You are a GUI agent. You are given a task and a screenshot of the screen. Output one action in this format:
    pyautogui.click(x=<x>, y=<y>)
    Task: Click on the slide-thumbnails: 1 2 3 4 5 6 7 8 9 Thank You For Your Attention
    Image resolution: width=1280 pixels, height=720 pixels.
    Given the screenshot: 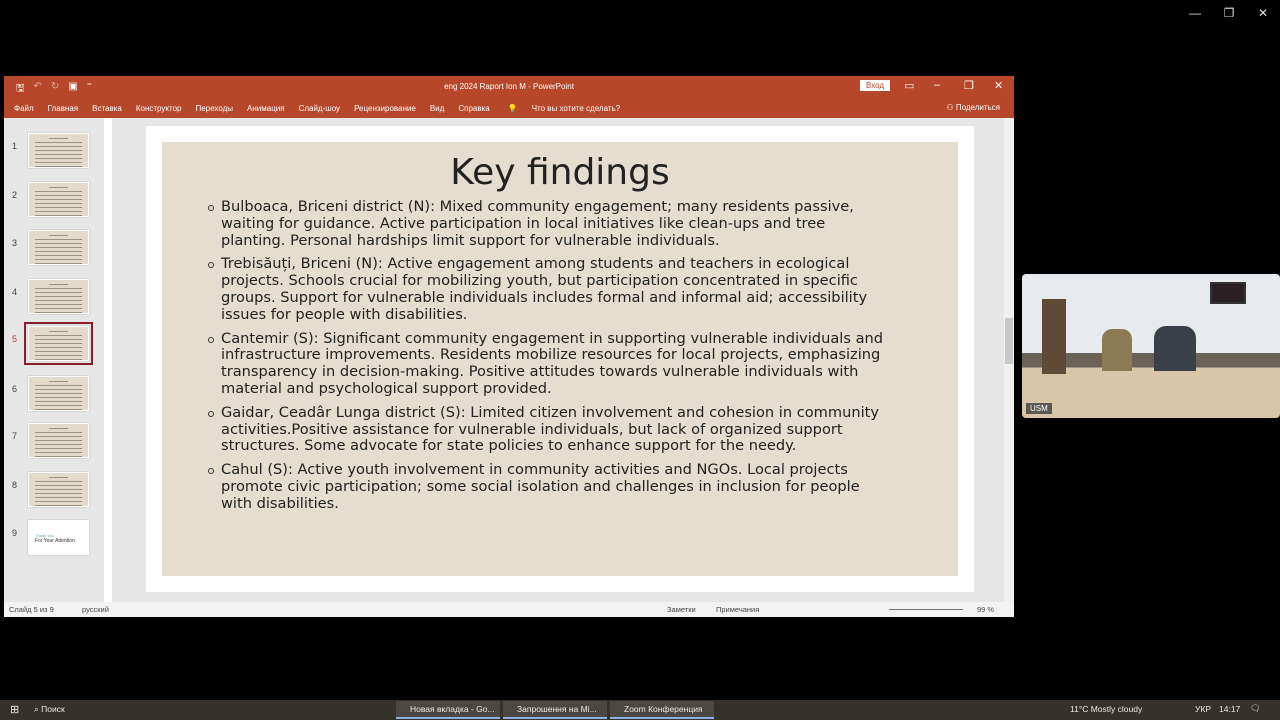 What is the action you would take?
    pyautogui.click(x=59, y=360)
    